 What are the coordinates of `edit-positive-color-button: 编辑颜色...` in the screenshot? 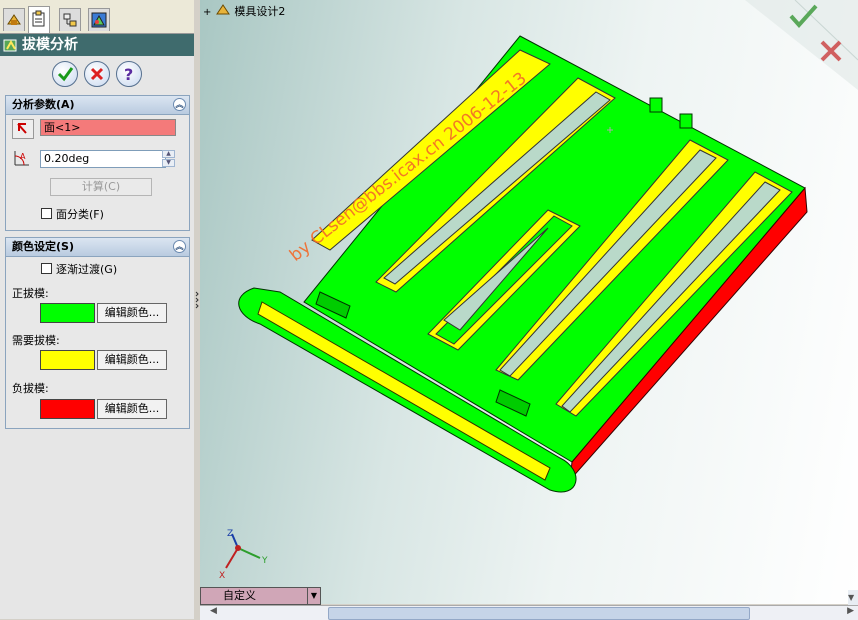 It's located at (132, 313).